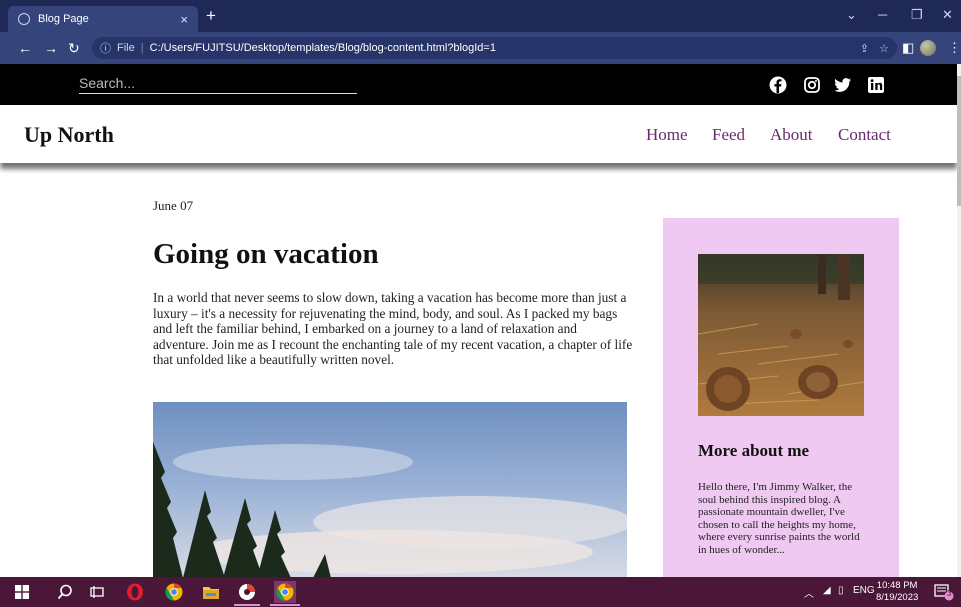 The image size is (961, 607). I want to click on notification-badge: 3, so click(949, 593).